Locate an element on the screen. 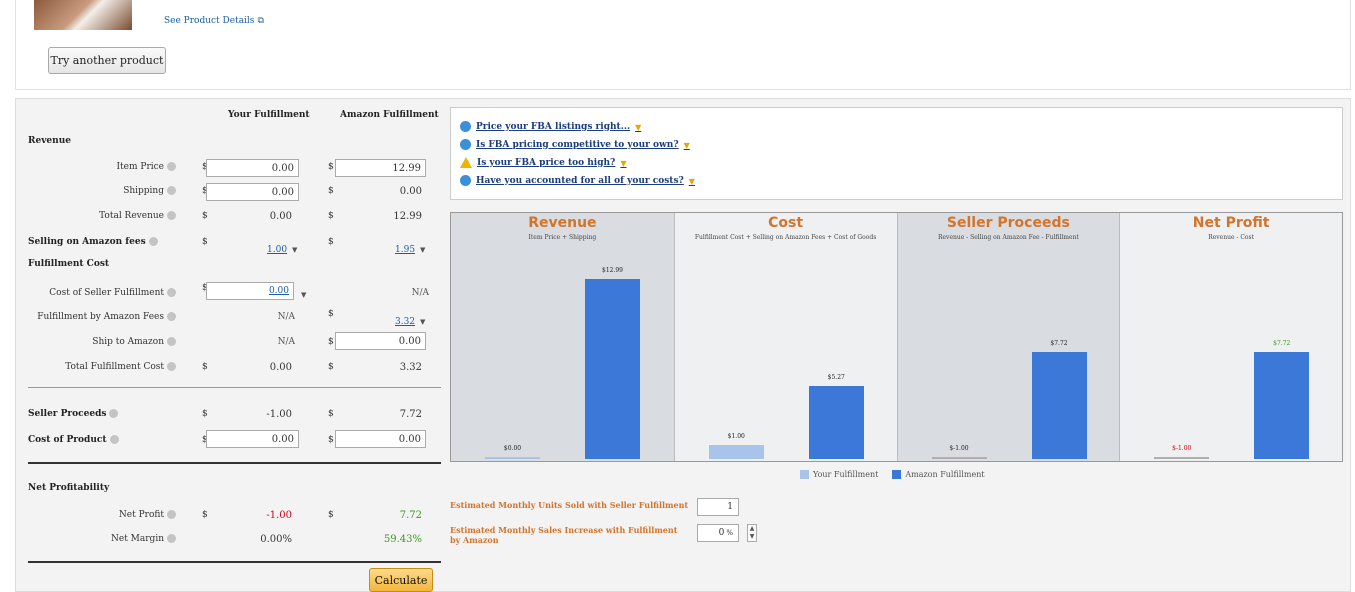 This screenshot has width=1355, height=592. chart-panel-title: Net Profit is located at coordinates (1231, 223).